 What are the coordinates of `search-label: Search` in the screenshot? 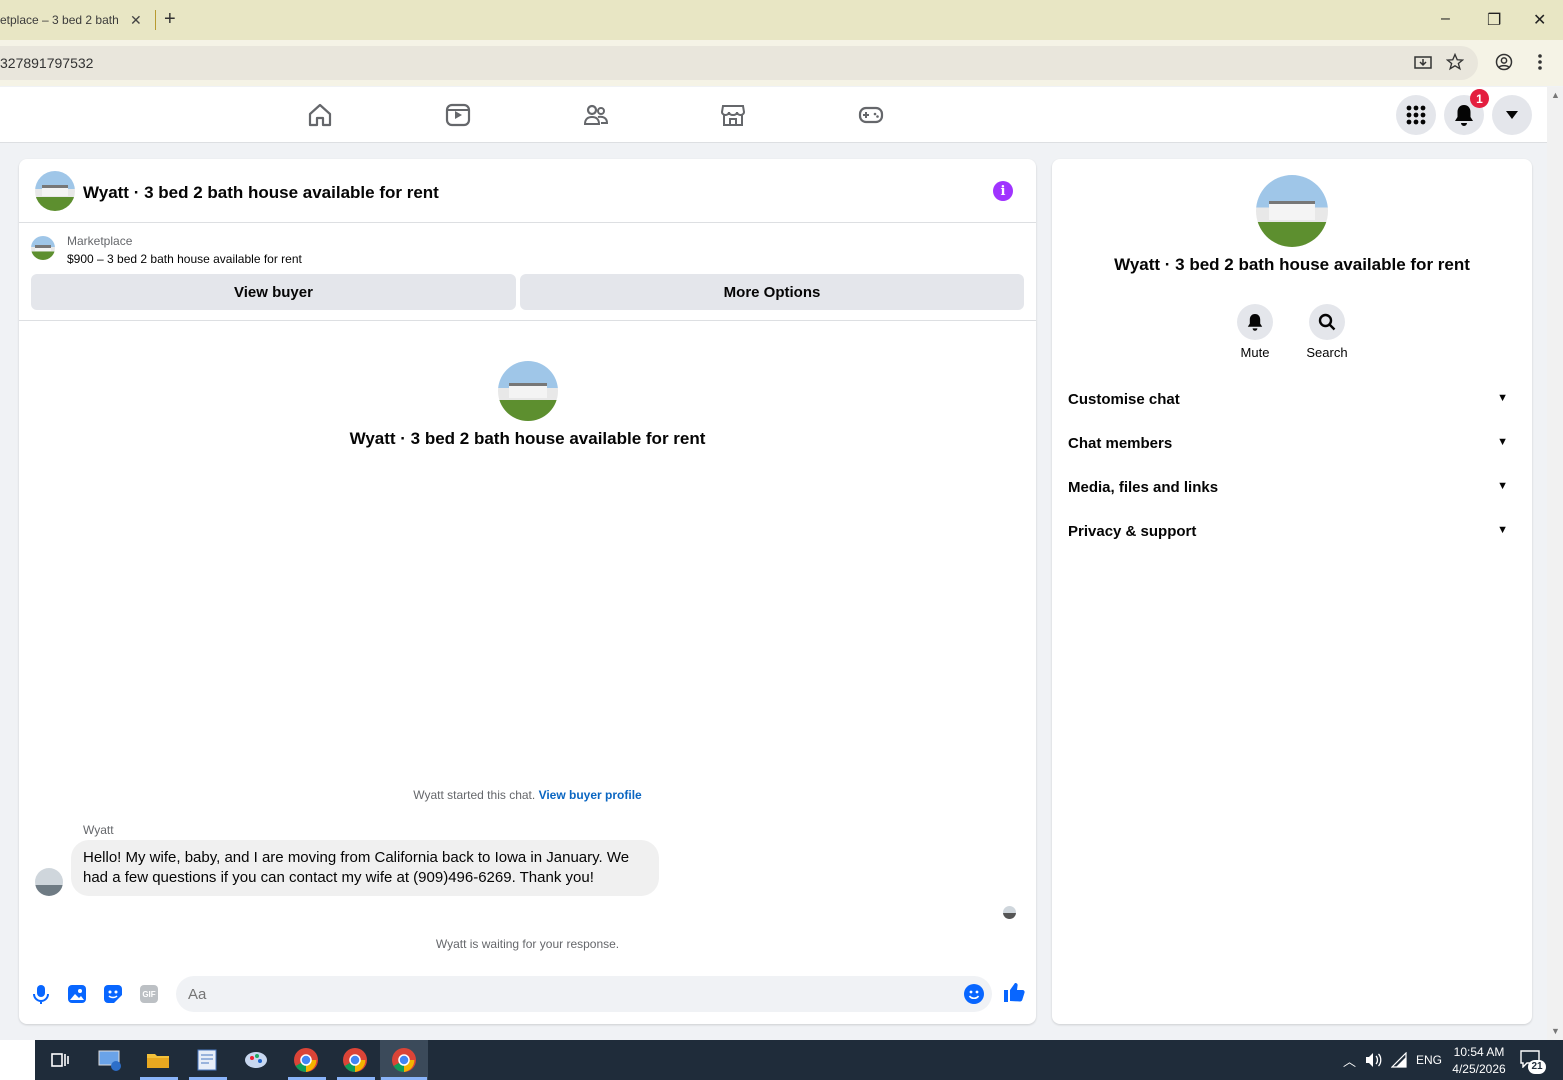 It's located at (1327, 352).